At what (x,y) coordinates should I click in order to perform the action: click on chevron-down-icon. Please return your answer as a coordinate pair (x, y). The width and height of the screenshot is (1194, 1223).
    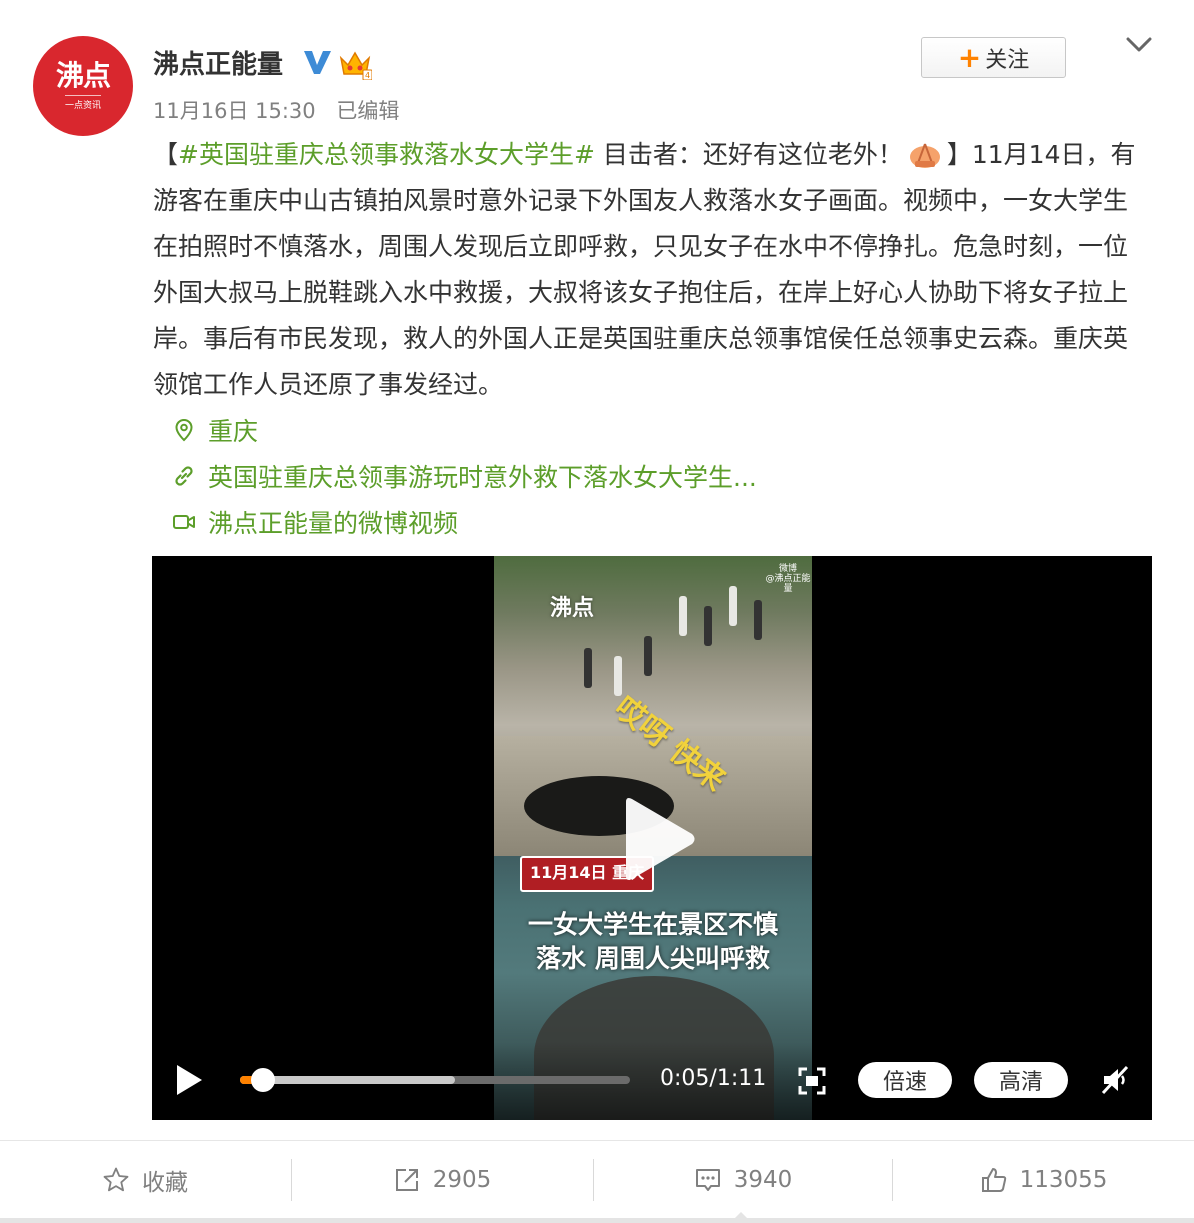
    Looking at the image, I should click on (1139, 45).